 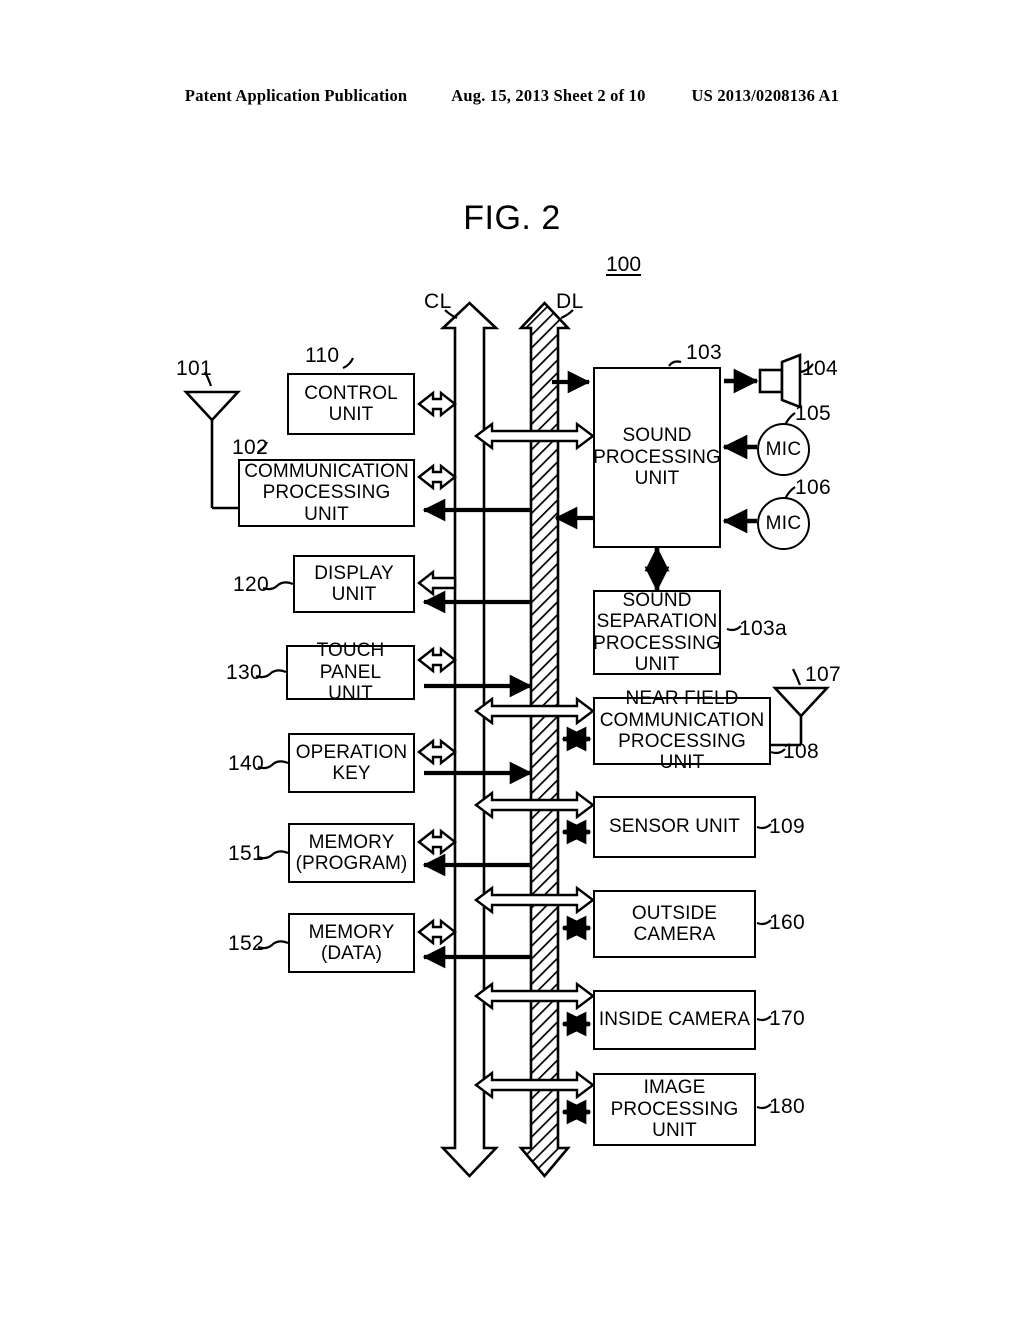 What do you see at coordinates (657, 632) in the screenshot?
I see `block-sound-separation-processing-unit: SOUND SEPARATION PROCESSING UNIT` at bounding box center [657, 632].